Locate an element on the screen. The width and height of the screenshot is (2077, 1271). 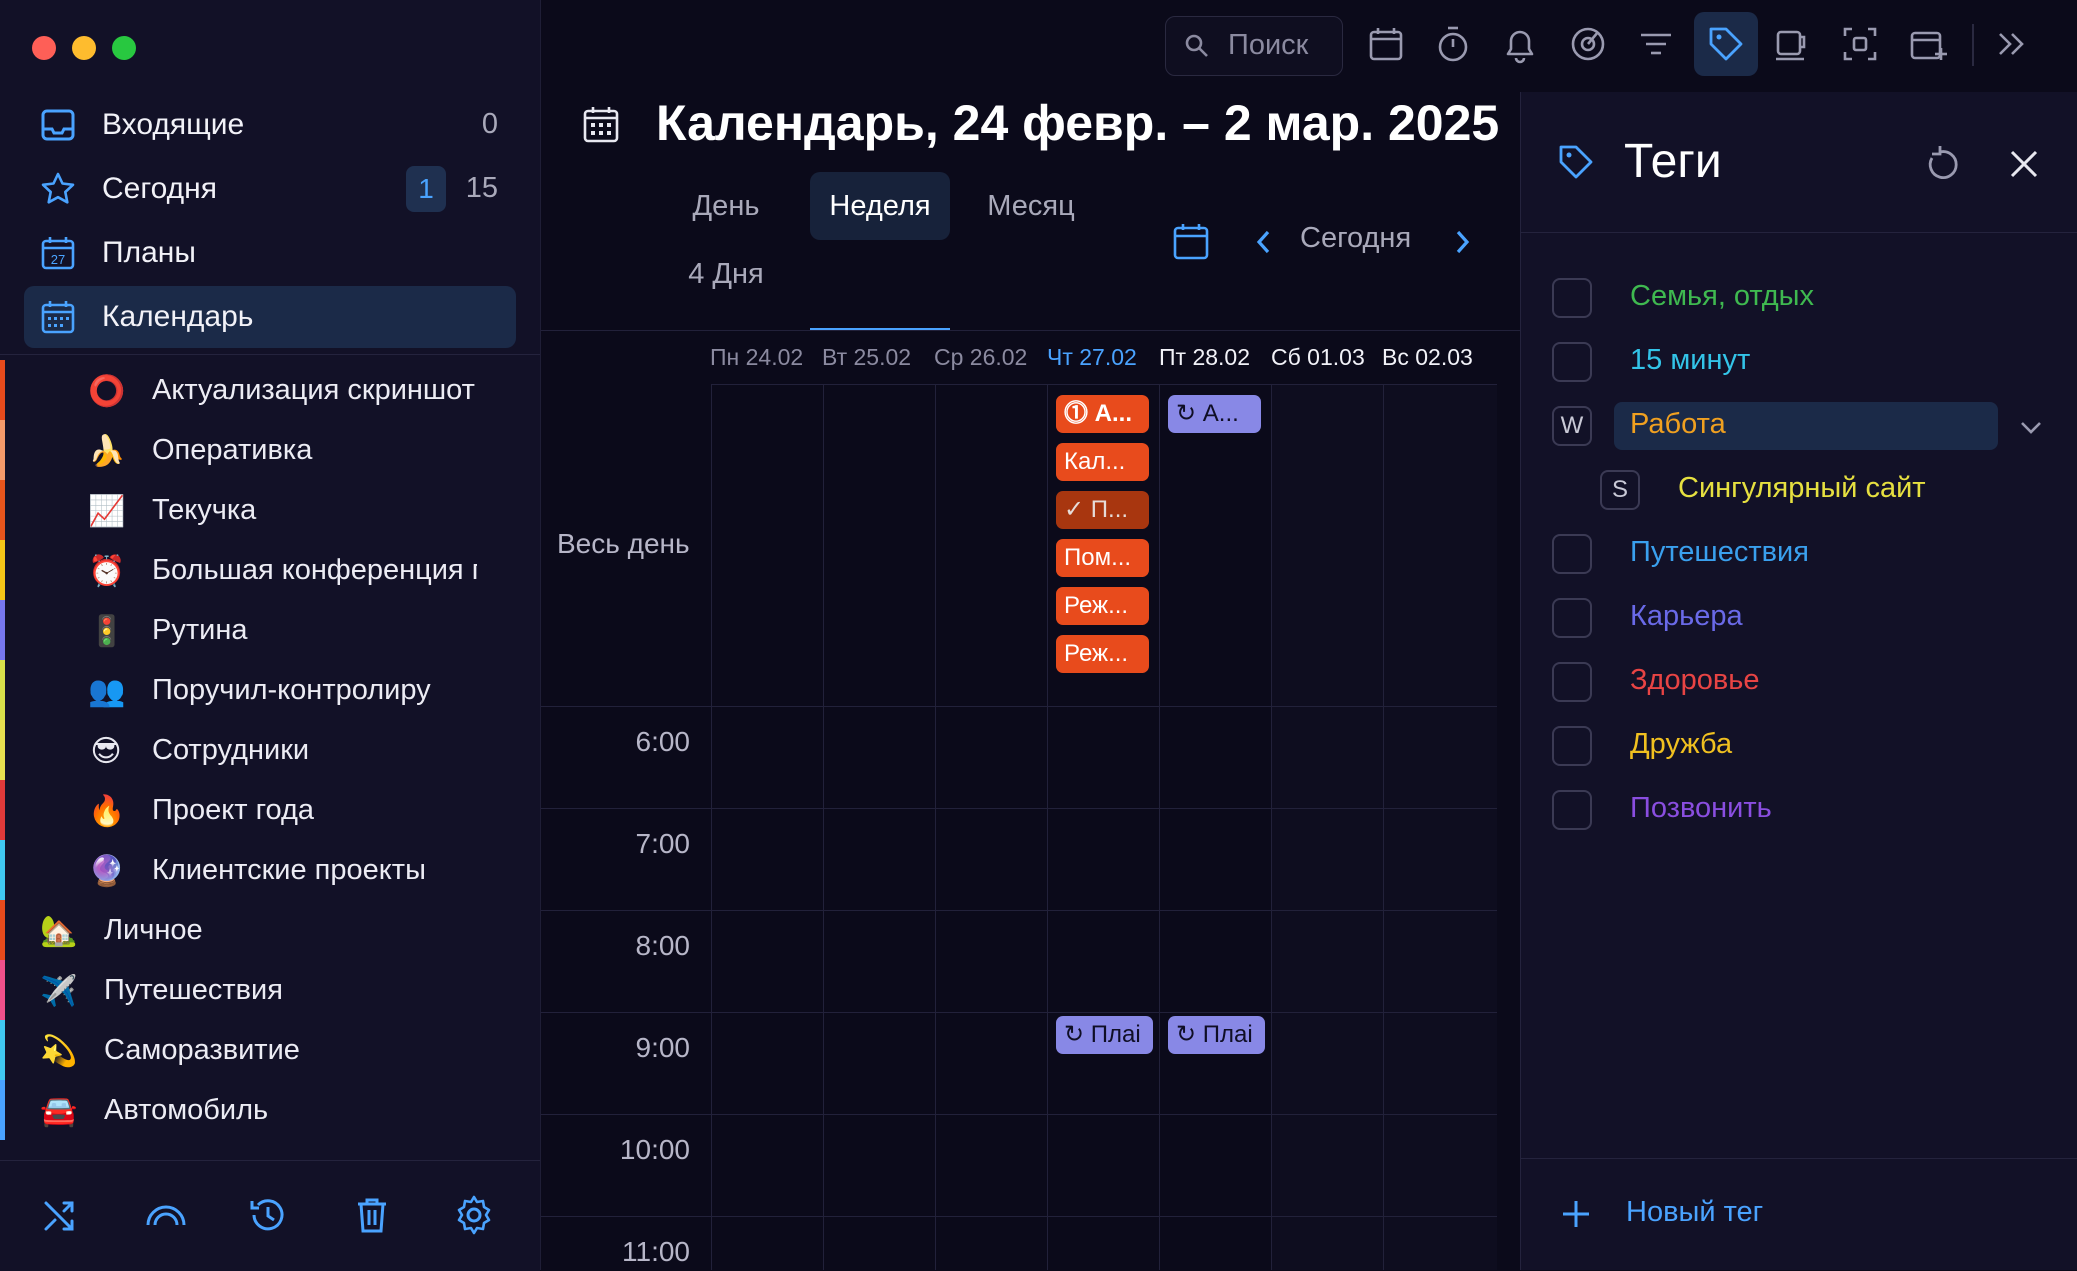
tag-label: Работа is located at coordinates (1678, 424).